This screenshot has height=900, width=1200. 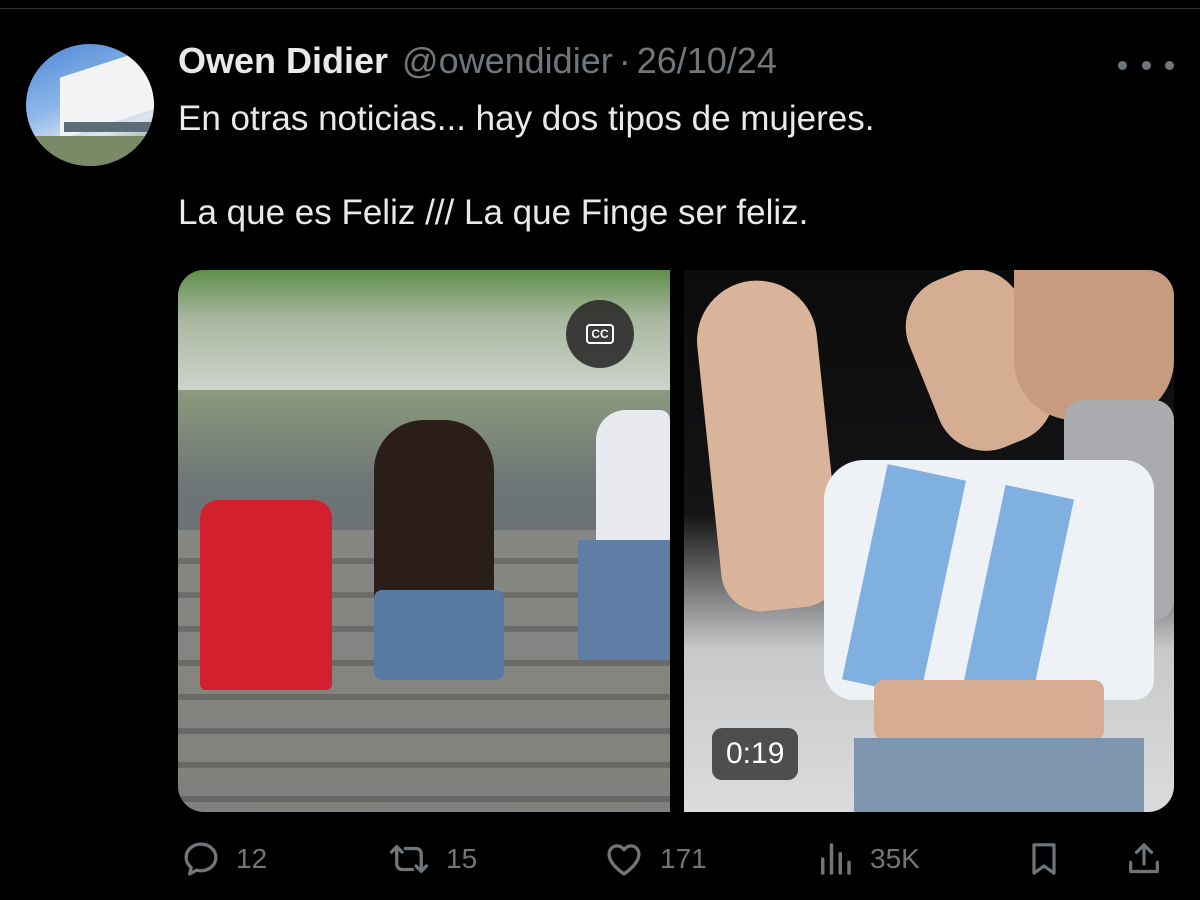 I want to click on share-button, so click(x=1144, y=859).